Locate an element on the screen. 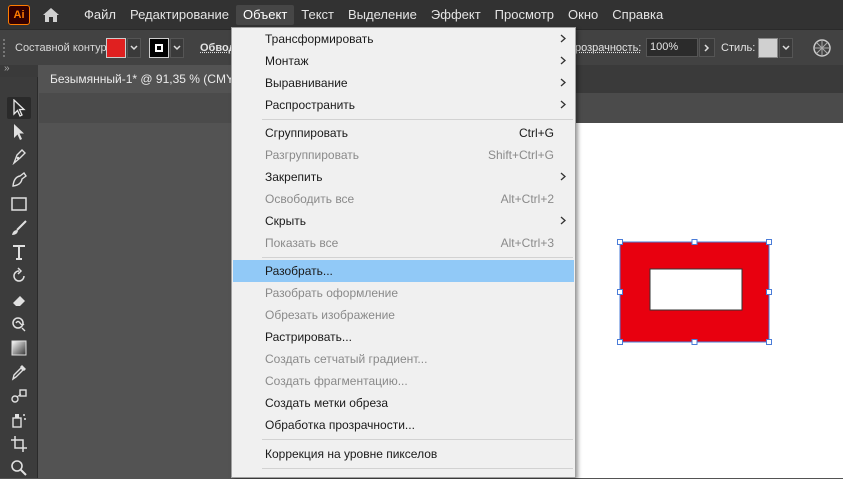 This screenshot has width=843, height=479. blend-tool-icon is located at coordinates (19, 396).